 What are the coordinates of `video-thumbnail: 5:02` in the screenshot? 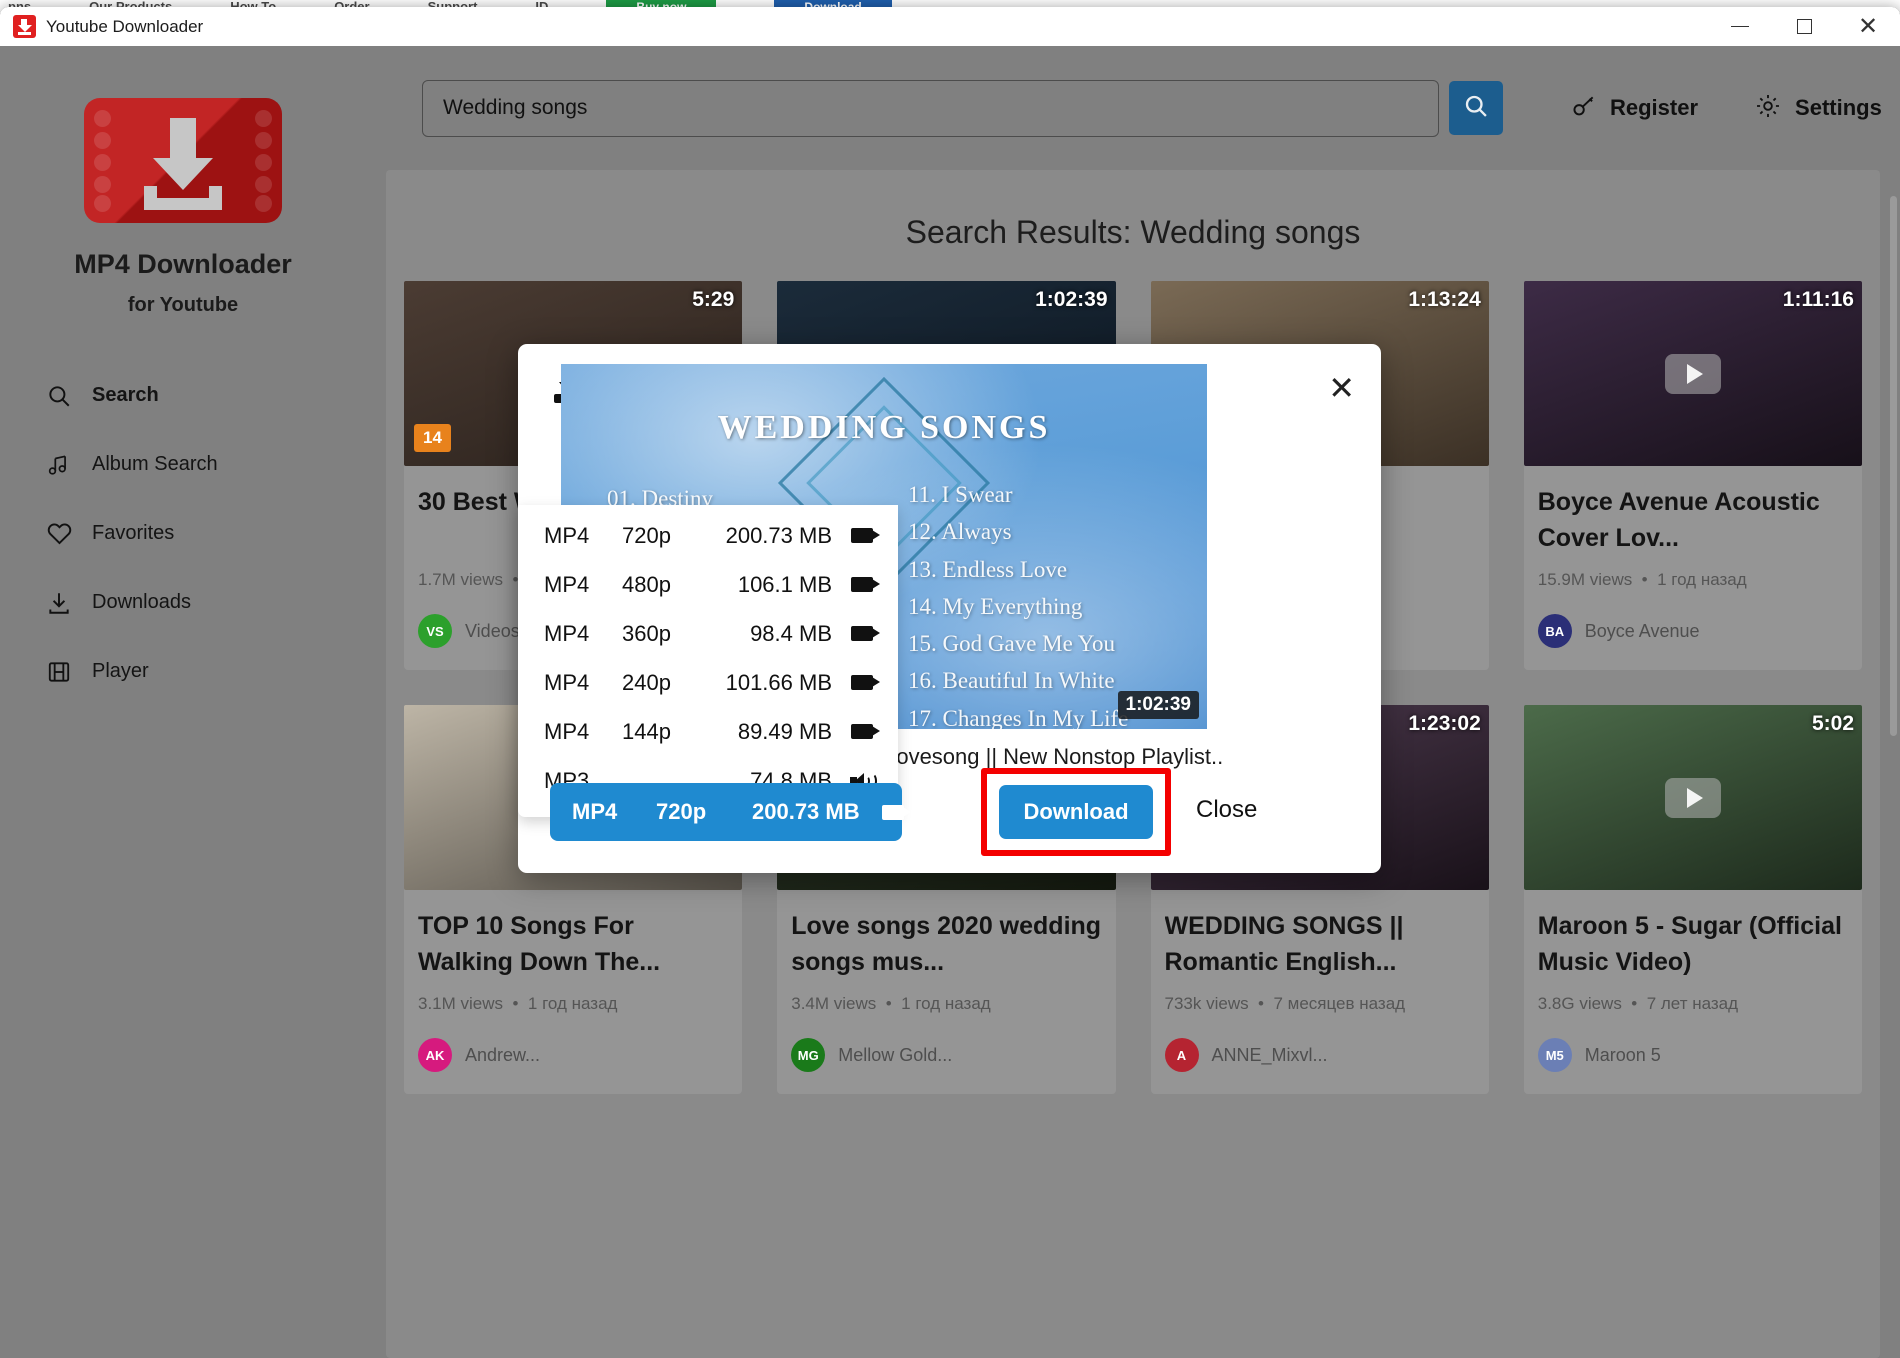 It's located at (1692, 797).